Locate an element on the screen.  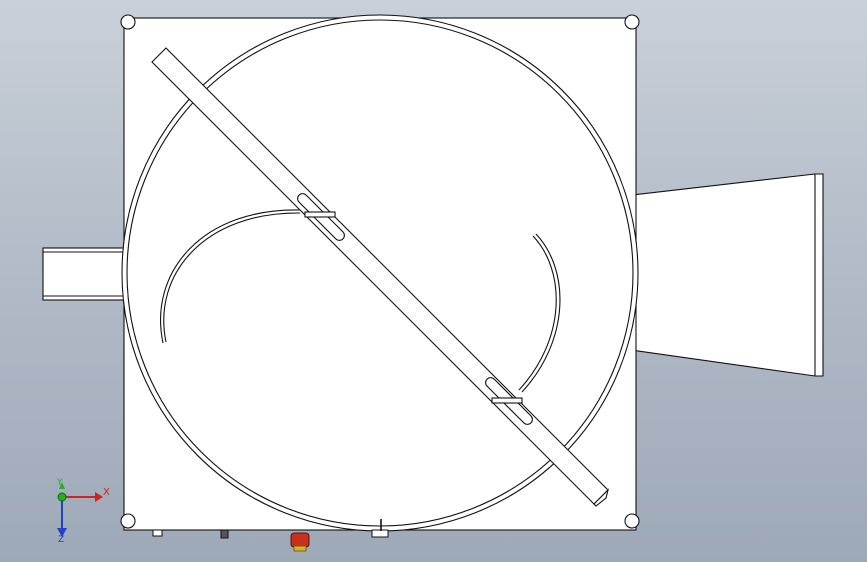
x-axis-label: X is located at coordinates (106, 492).